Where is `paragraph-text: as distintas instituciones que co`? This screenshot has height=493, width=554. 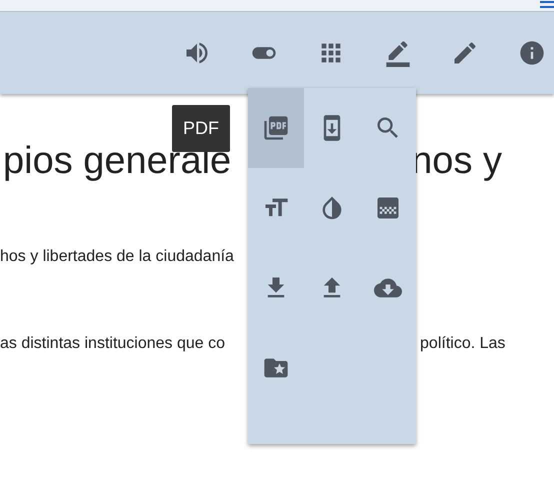 paragraph-text: as distintas instituciones que co is located at coordinates (113, 344).